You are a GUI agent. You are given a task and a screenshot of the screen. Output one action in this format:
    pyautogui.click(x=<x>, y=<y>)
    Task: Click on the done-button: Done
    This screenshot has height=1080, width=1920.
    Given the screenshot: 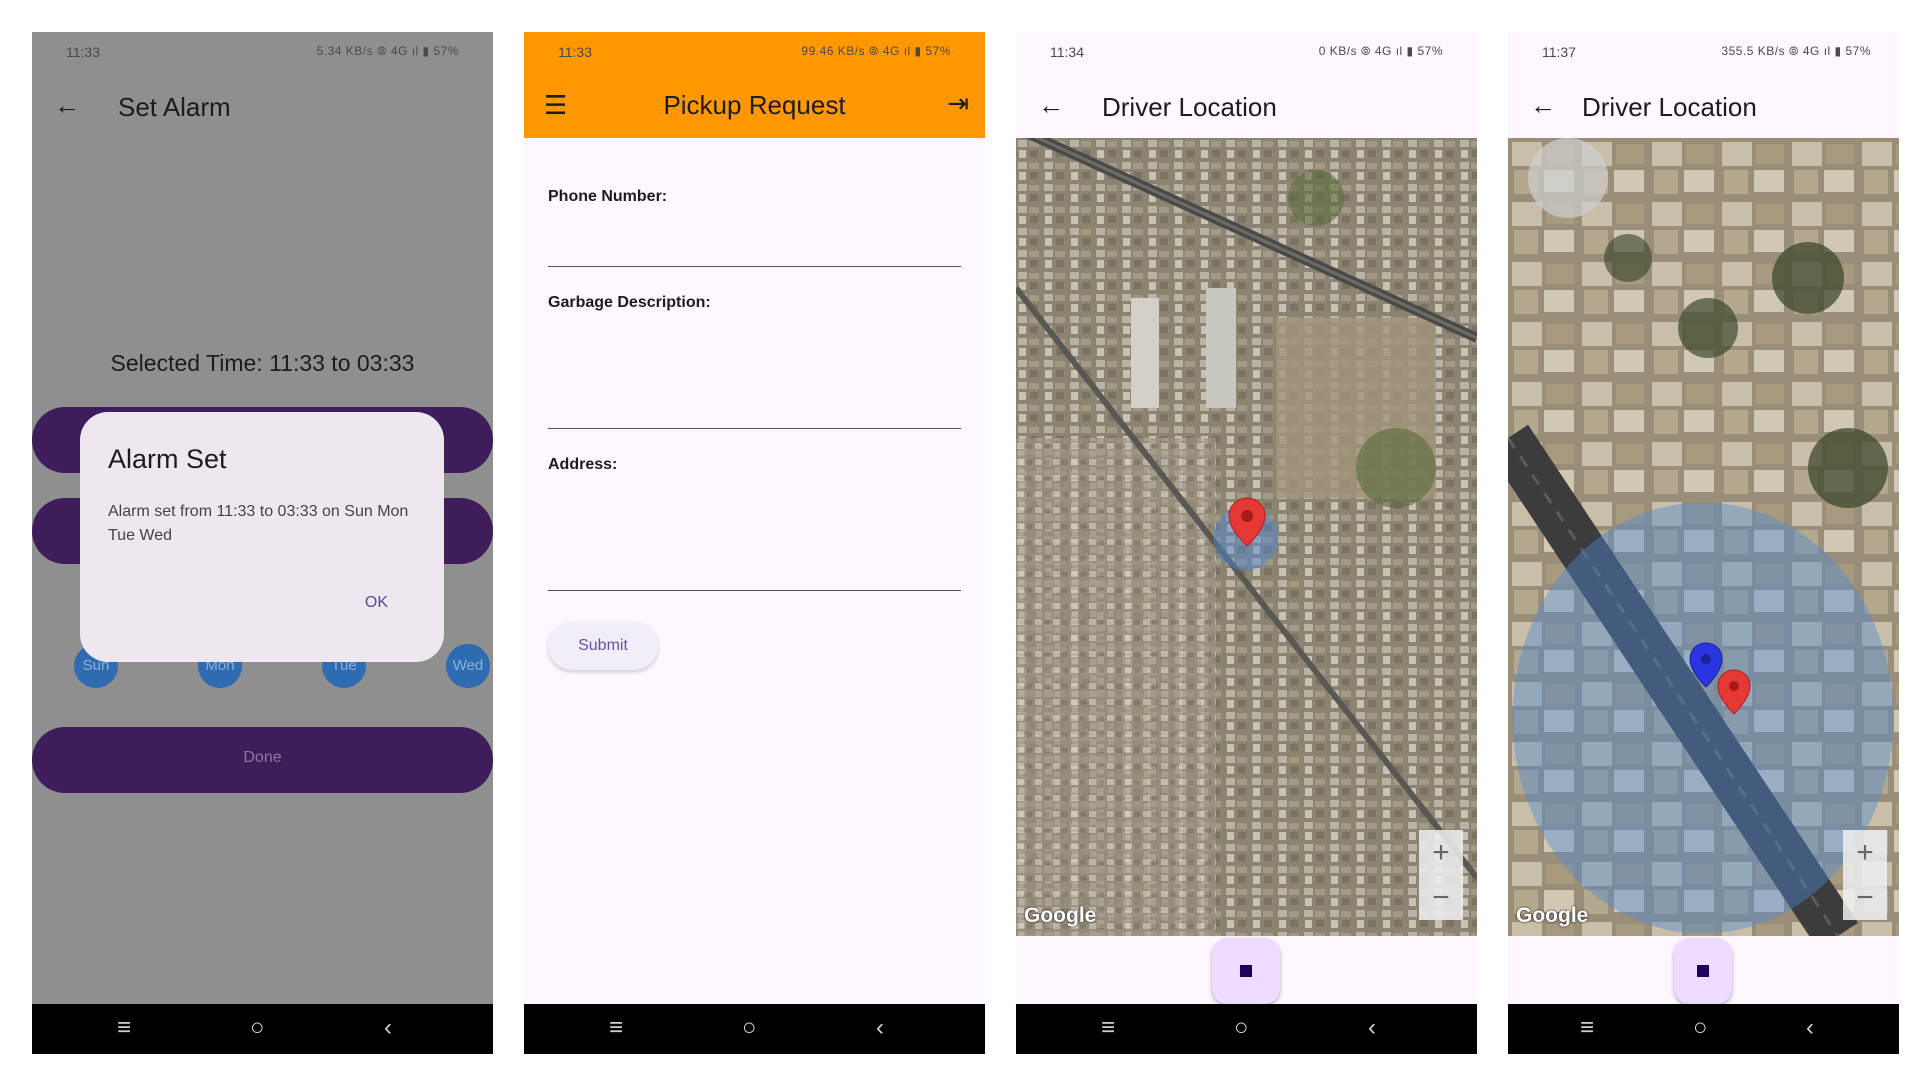 What is the action you would take?
    pyautogui.click(x=262, y=760)
    